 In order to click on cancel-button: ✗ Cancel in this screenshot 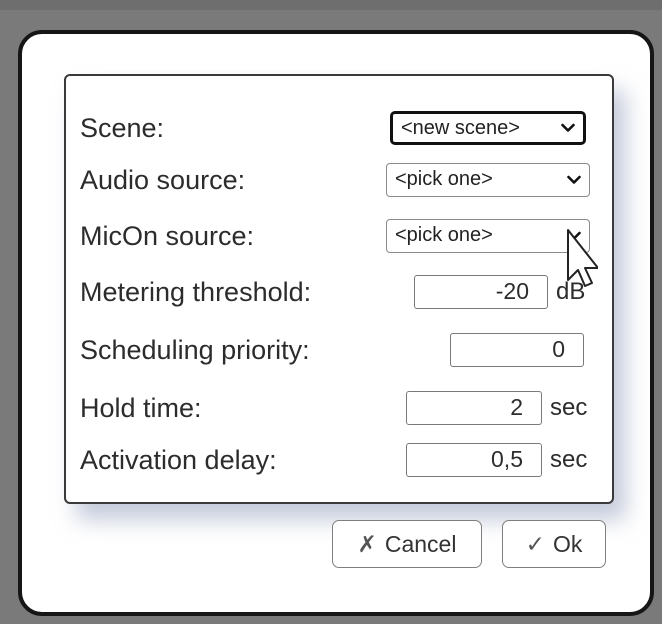, I will do `click(407, 544)`.